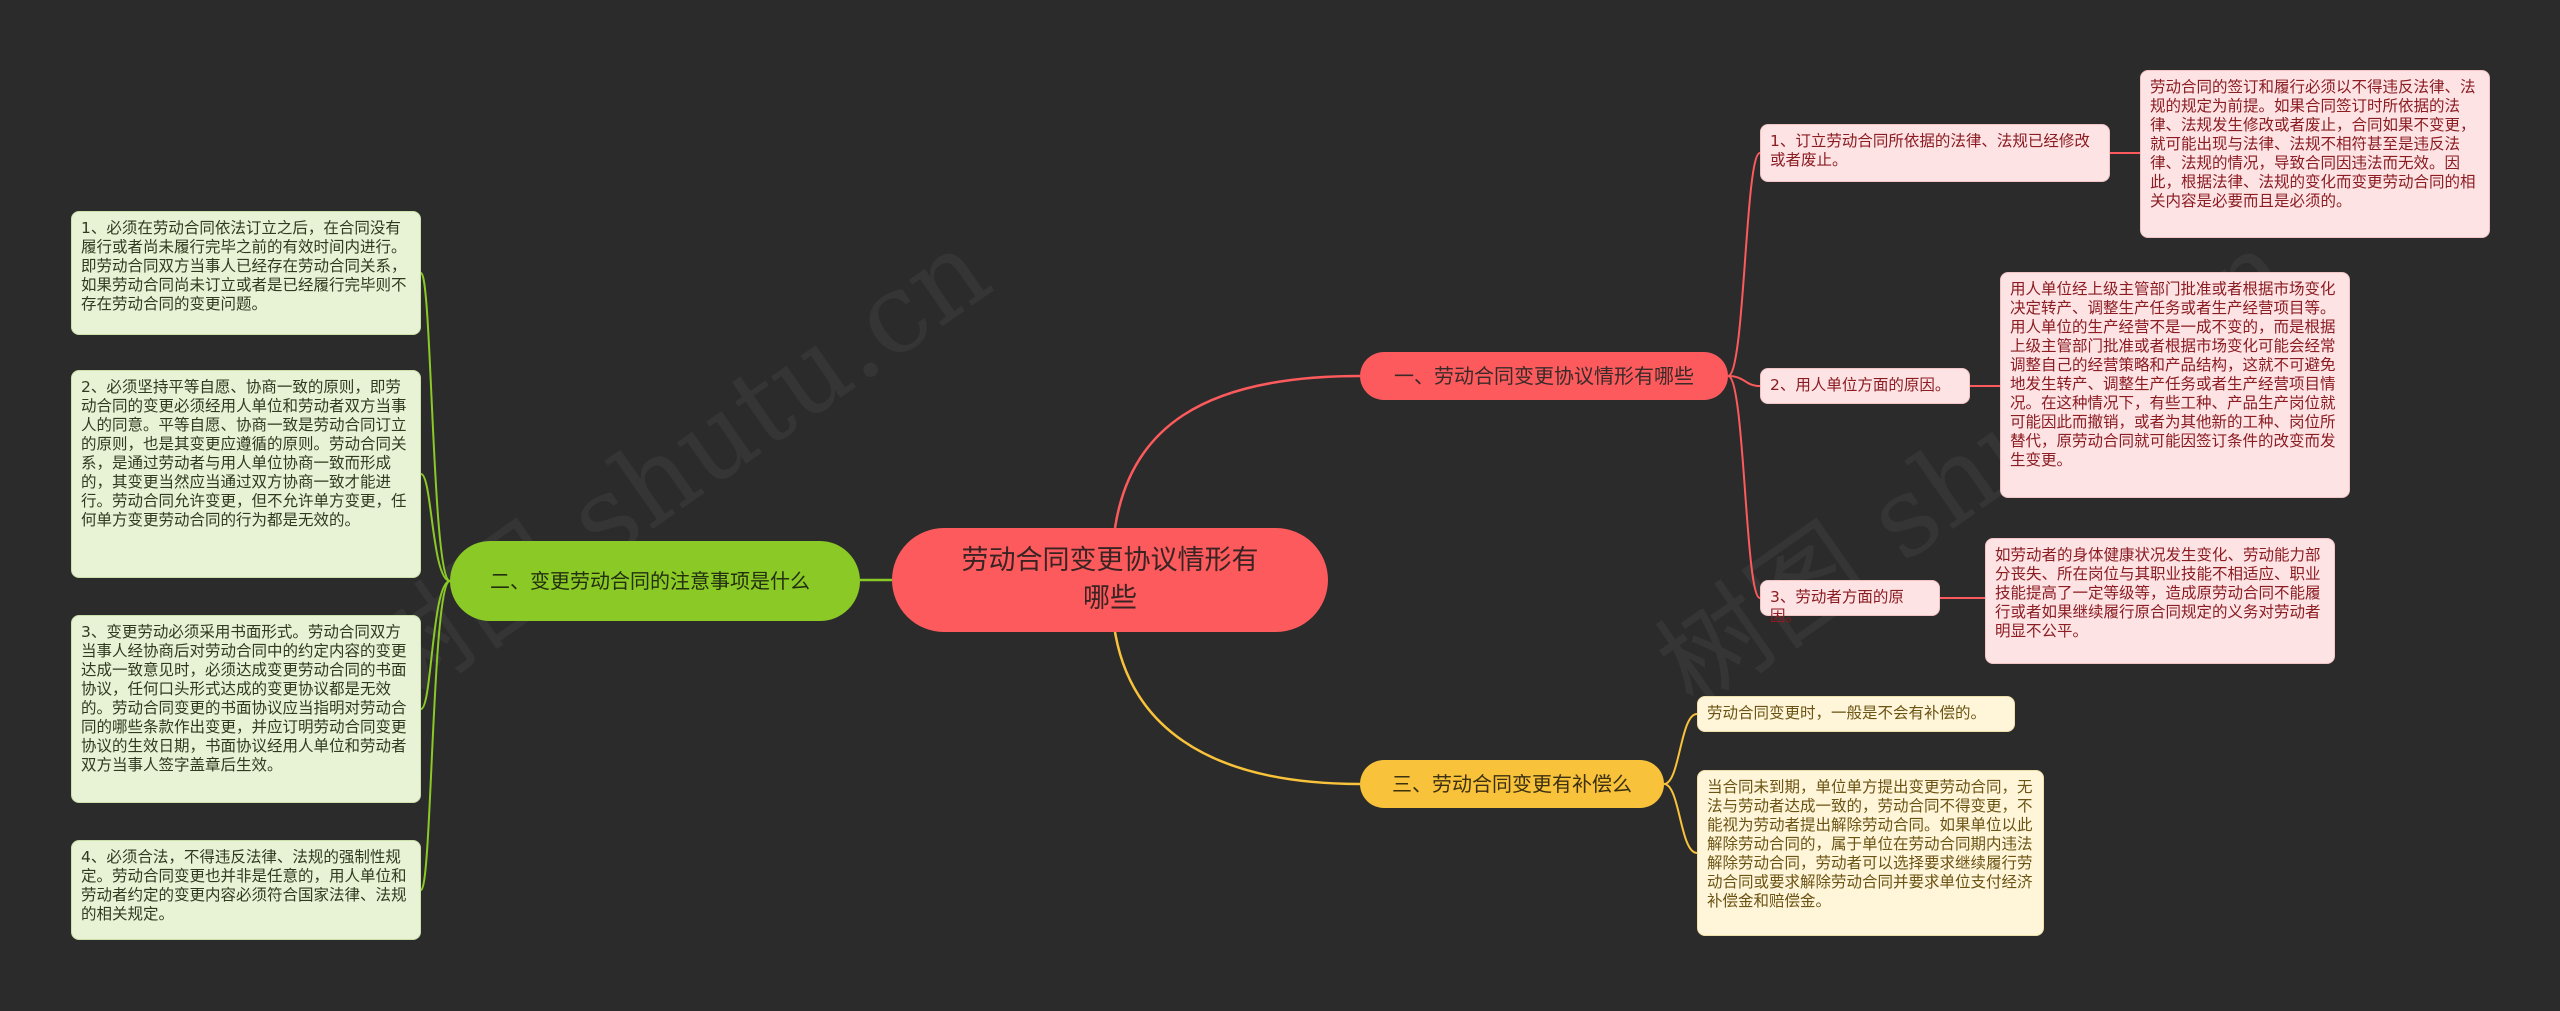 The image size is (2560, 1011). What do you see at coordinates (1680, 818) in the screenshot?
I see `link-b3-c2` at bounding box center [1680, 818].